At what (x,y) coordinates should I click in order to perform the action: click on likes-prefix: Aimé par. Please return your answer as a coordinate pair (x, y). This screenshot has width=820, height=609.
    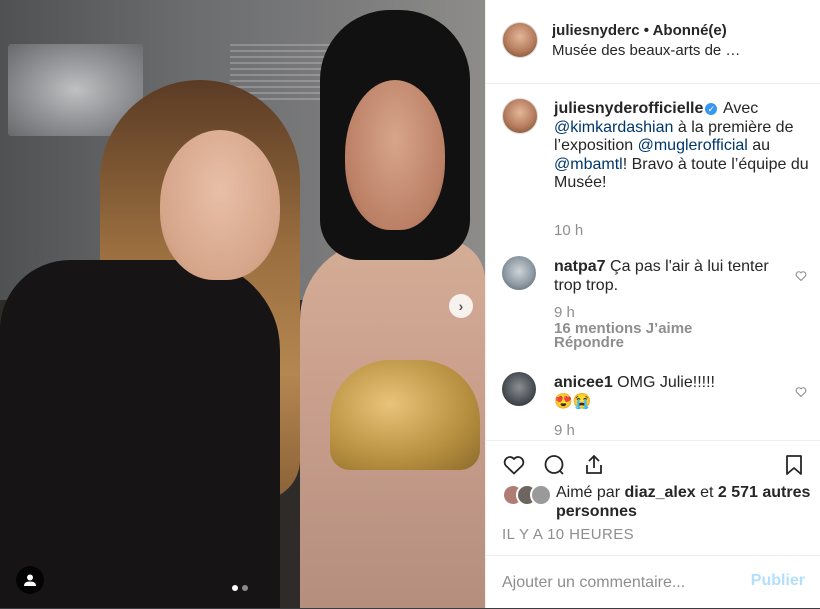
    Looking at the image, I should click on (588, 492).